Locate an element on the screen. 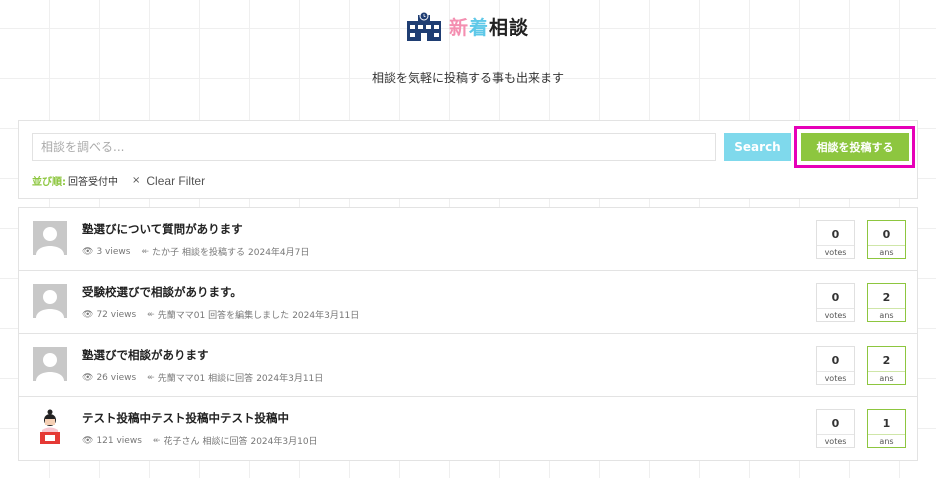  activity-date: 2024年3月10日 is located at coordinates (284, 442).